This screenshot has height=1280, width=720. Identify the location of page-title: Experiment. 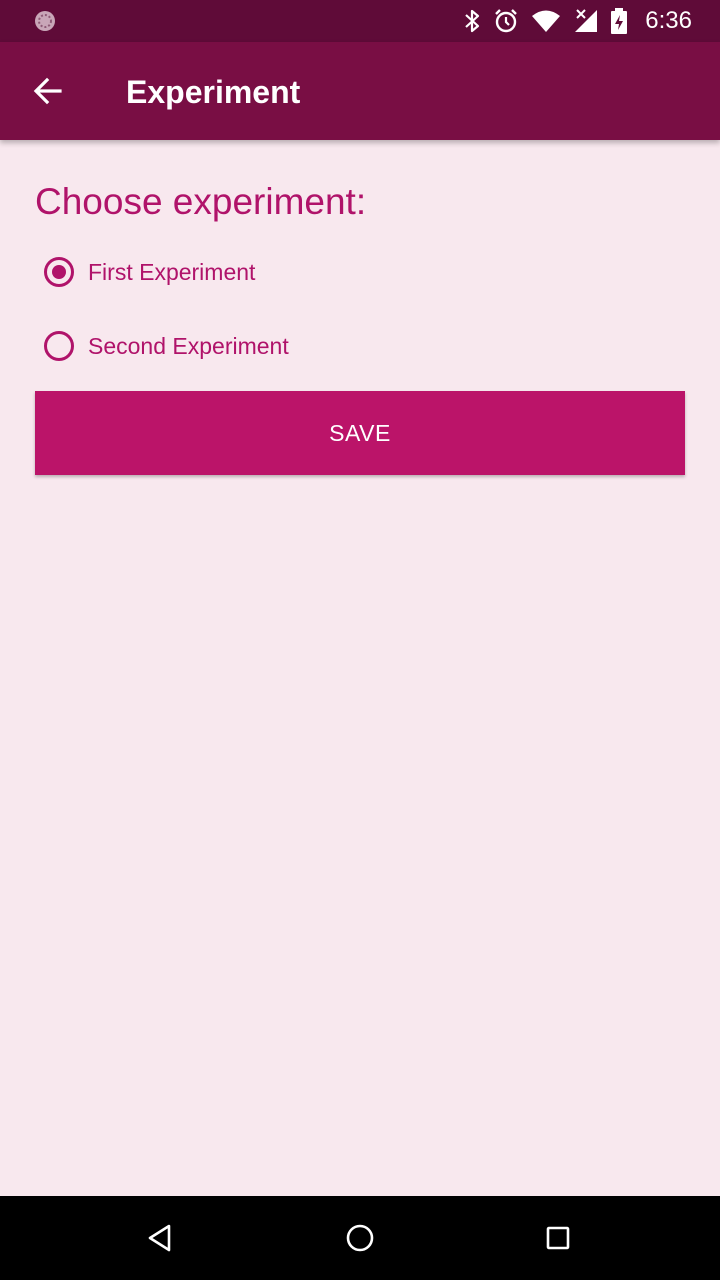
(213, 92).